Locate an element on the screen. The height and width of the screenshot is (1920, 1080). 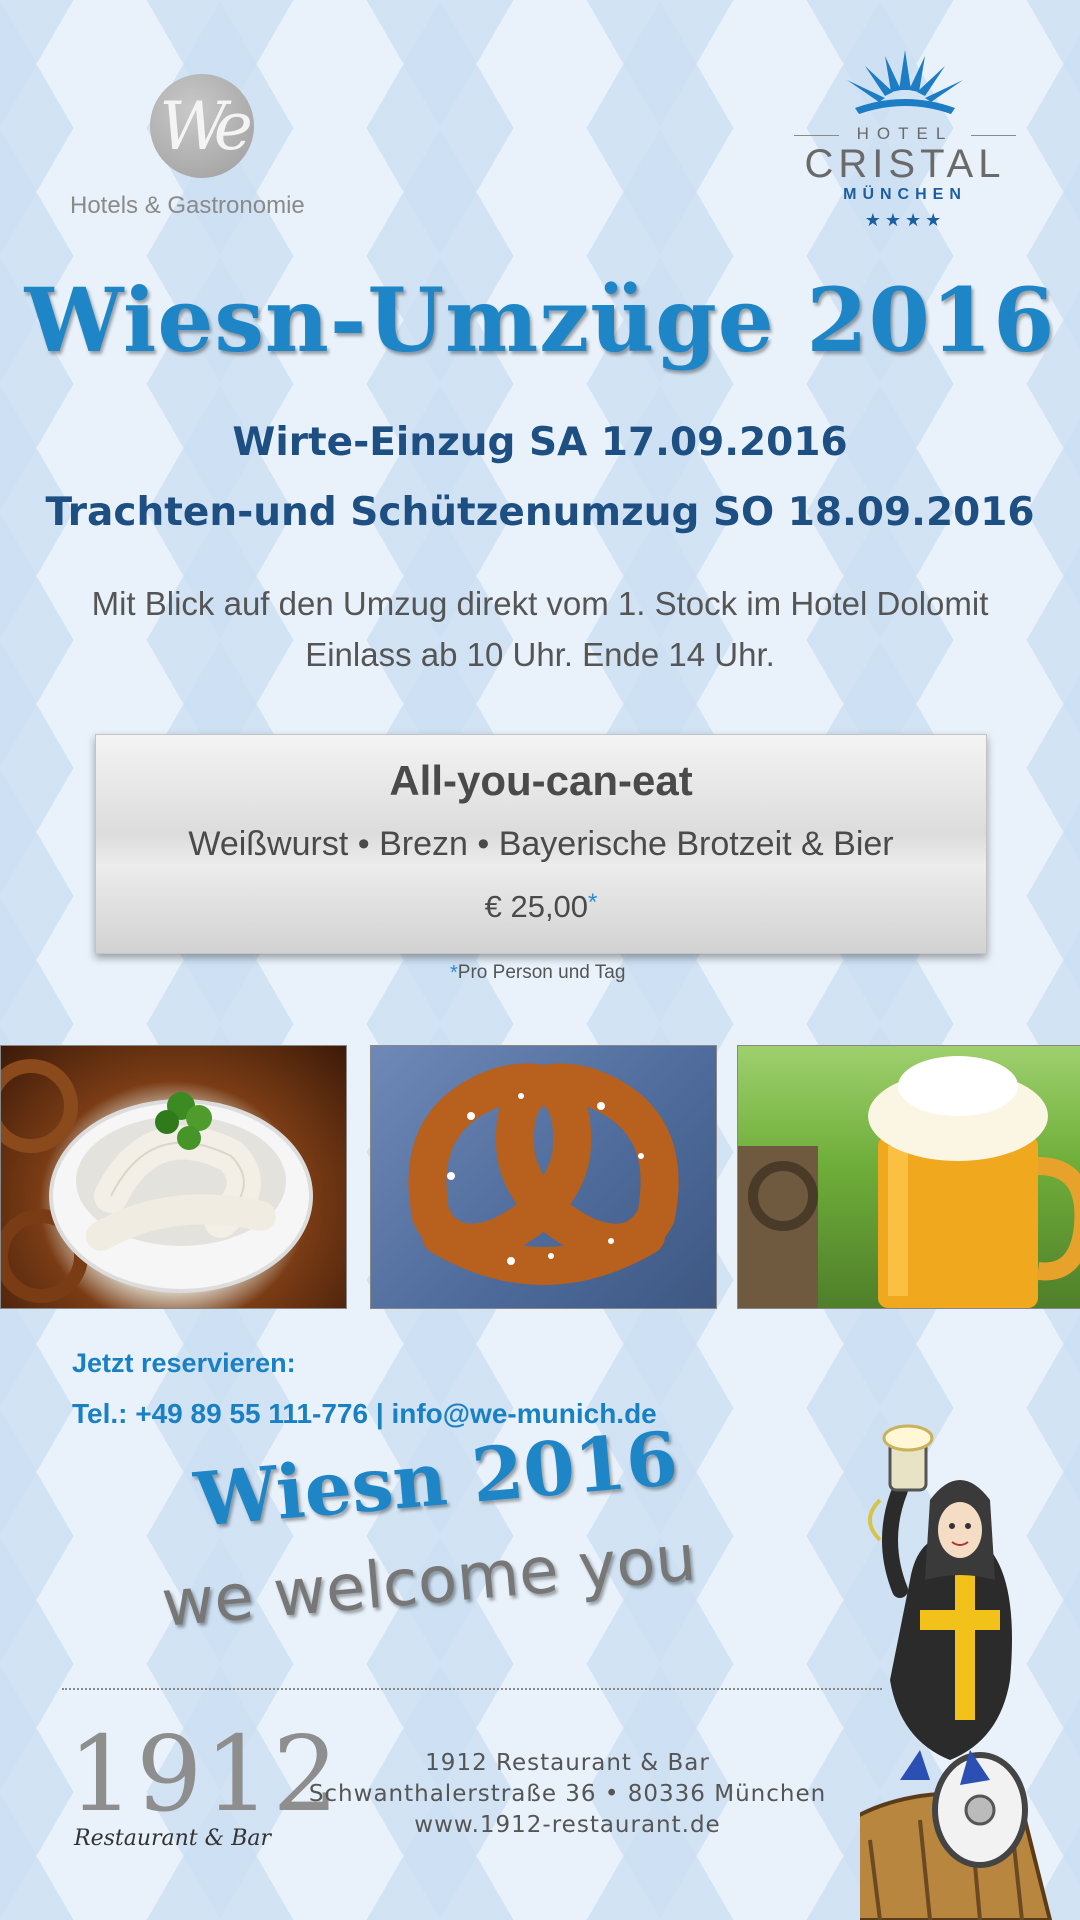
cristal-hotel-label: HOTEL is located at coordinates (905, 133).